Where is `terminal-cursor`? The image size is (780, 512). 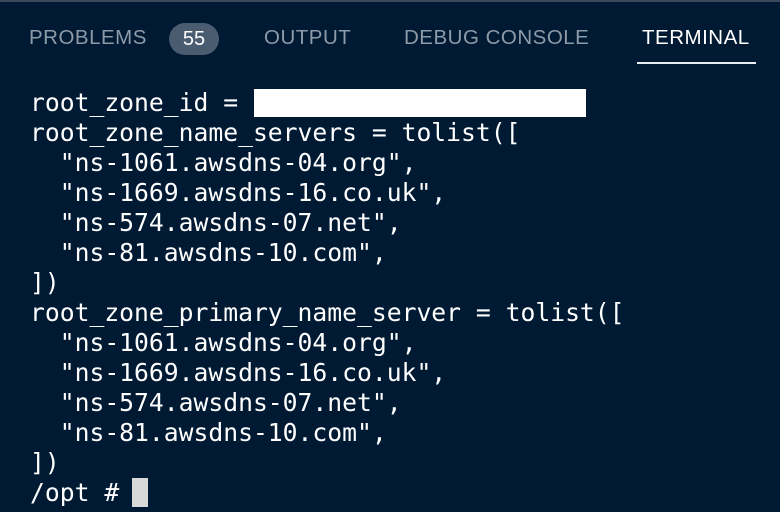
terminal-cursor is located at coordinates (140, 492).